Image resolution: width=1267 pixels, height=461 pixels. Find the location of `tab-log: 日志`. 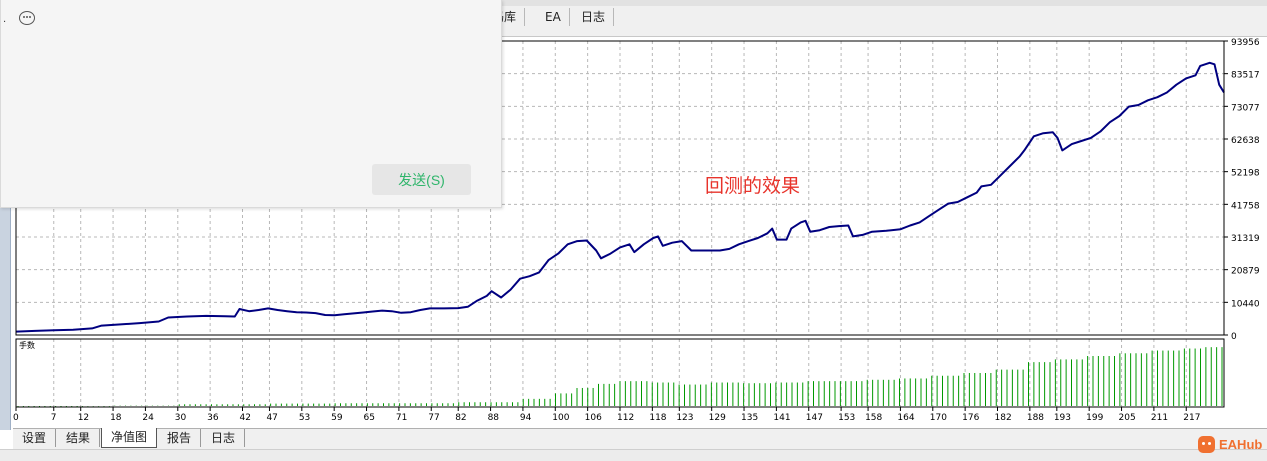

tab-log: 日志 is located at coordinates (224, 438).